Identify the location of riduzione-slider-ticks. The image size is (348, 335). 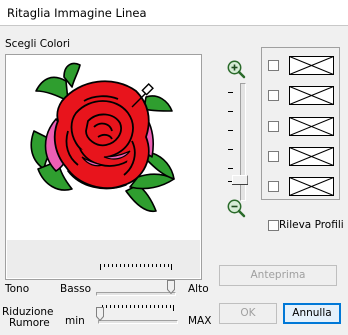
(138, 308).